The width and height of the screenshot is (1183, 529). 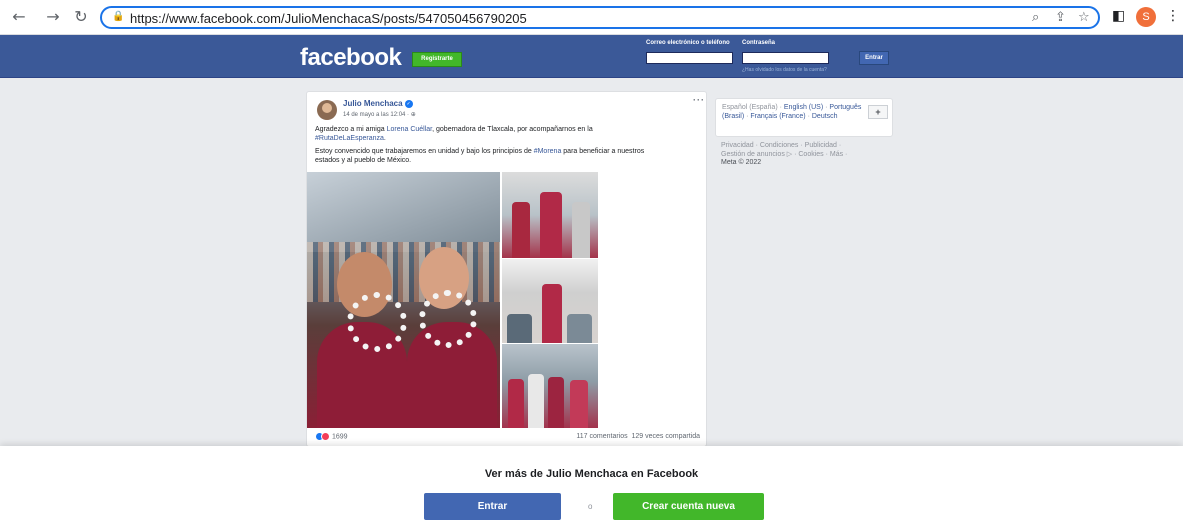 What do you see at coordinates (510, 139) in the screenshot?
I see `post-text-line-2: #RutaDeLaEsperanza.` at bounding box center [510, 139].